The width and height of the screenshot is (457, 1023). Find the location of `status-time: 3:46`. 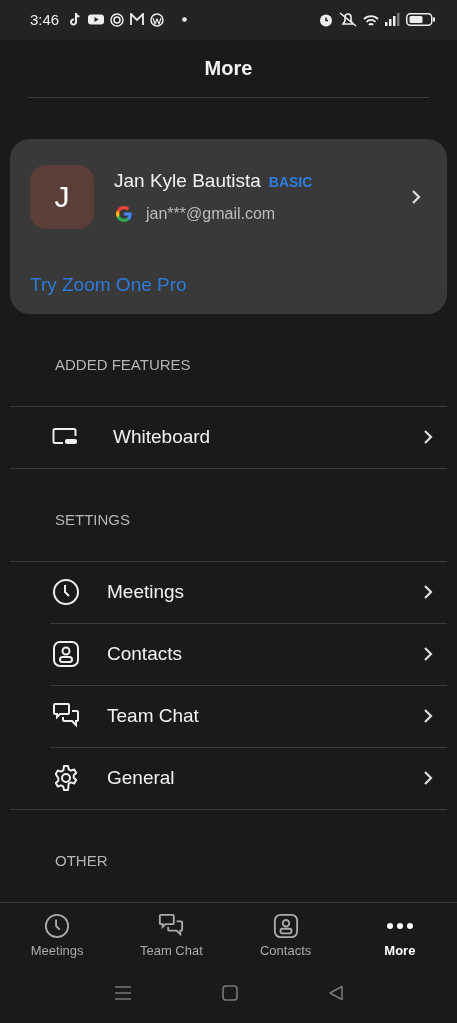

status-time: 3:46 is located at coordinates (45, 20).